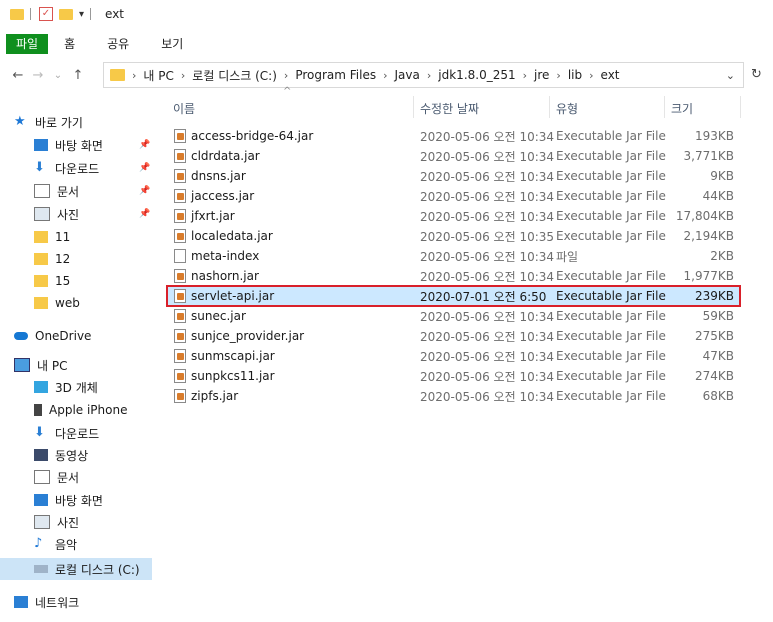 This screenshot has width=773, height=622. Describe the element at coordinates (225, 276) in the screenshot. I see `file-name: nashorn.jar` at that location.